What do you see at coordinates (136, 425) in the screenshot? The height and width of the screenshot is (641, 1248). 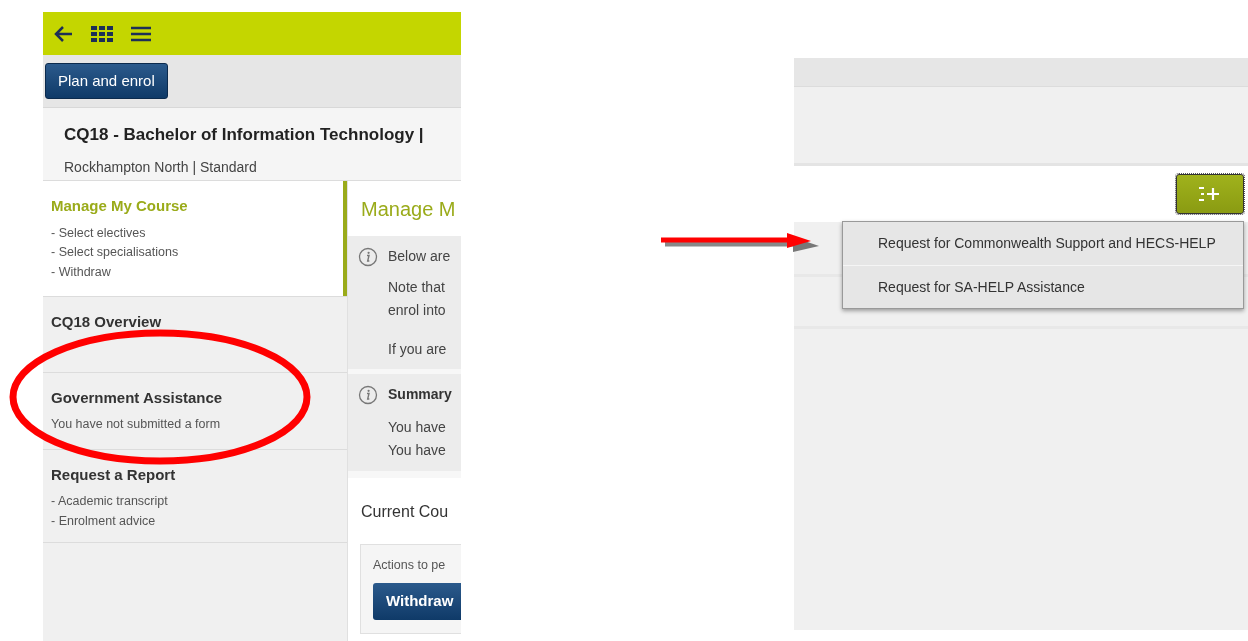 I see `sidebar-item-text: You have not submitted a form` at bounding box center [136, 425].